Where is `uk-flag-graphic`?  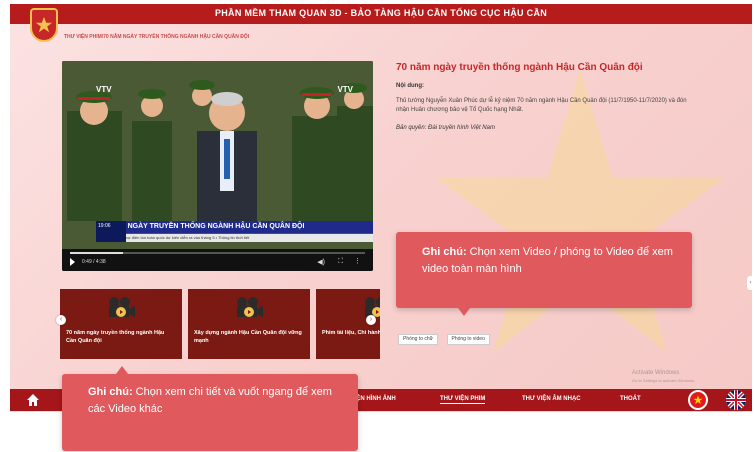 uk-flag-graphic is located at coordinates (736, 400).